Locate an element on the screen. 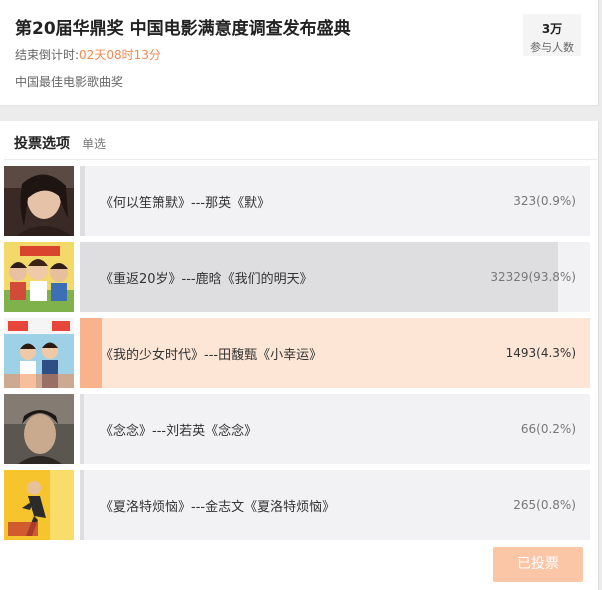  countdown: 结束倒计时:02天08时13分 is located at coordinates (88, 54).